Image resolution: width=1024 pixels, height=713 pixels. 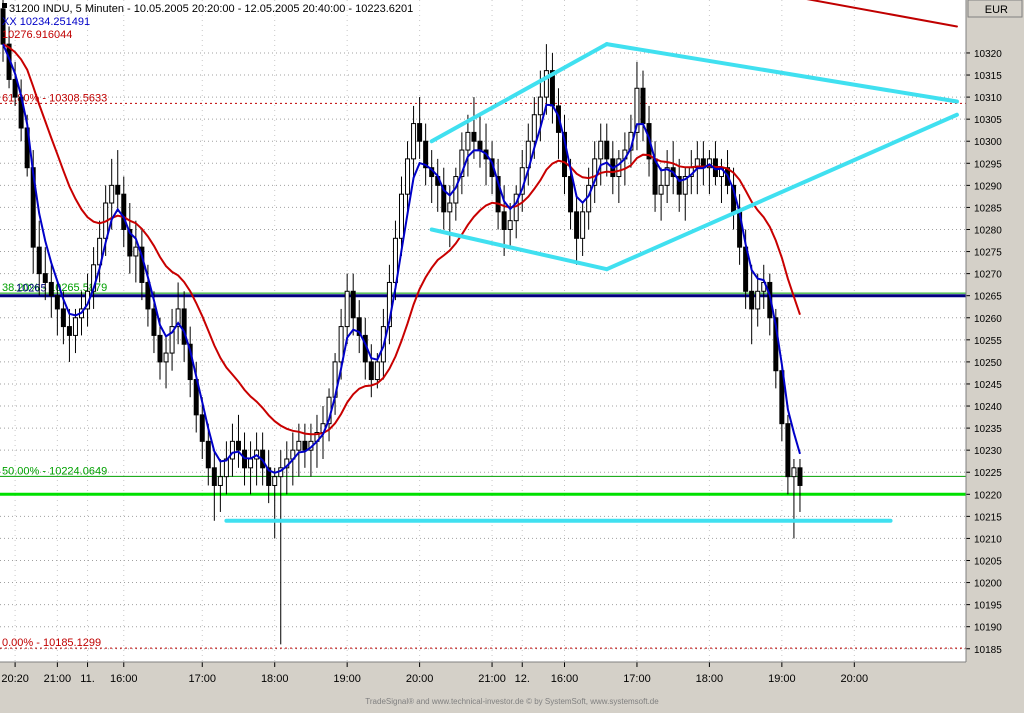 What do you see at coordinates (988, 297) in the screenshot?
I see `y-tick-label: 10265` at bounding box center [988, 297].